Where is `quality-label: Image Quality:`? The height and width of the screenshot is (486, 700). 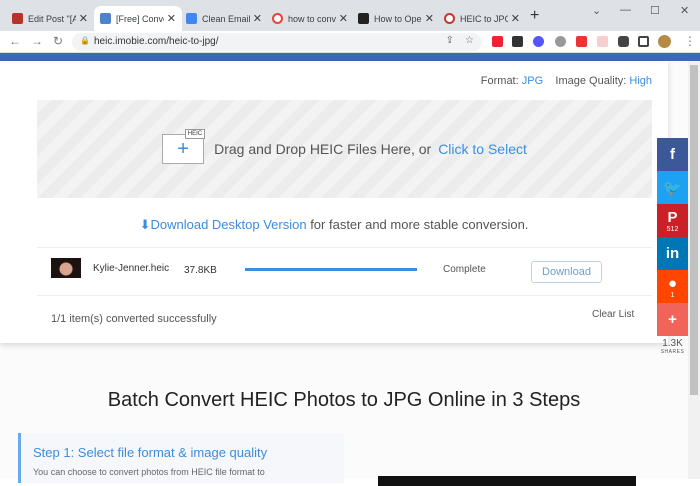 quality-label: Image Quality: is located at coordinates (591, 81).